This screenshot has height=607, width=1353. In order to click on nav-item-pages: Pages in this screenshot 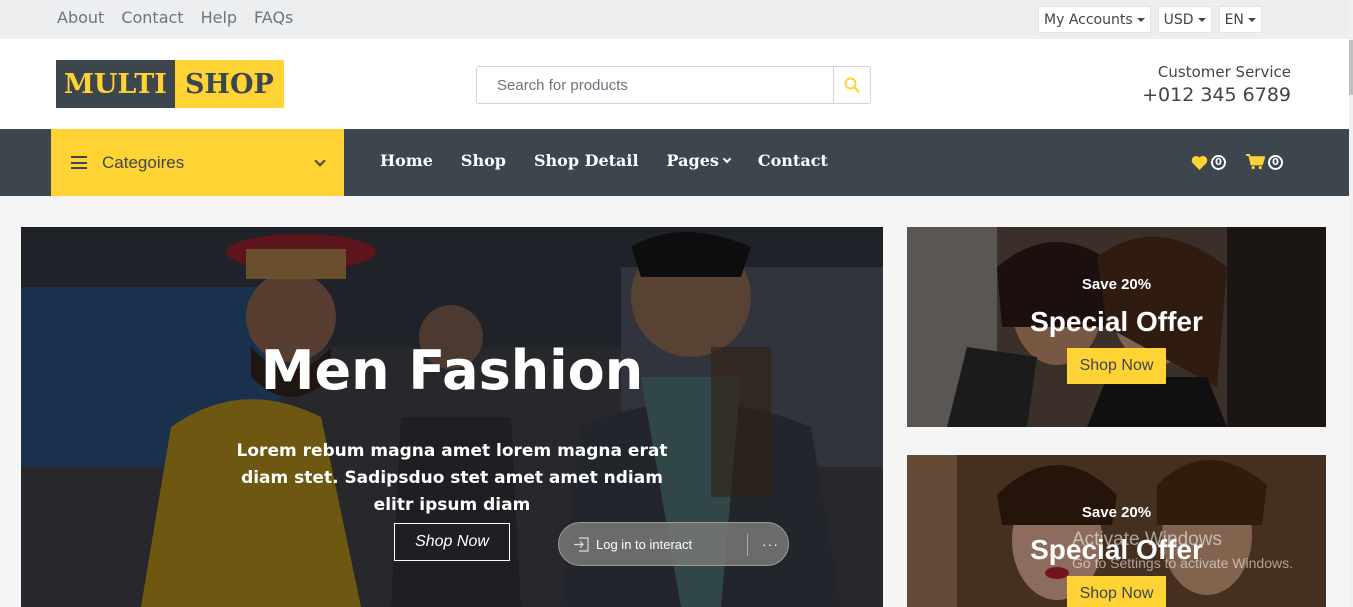, I will do `click(699, 160)`.